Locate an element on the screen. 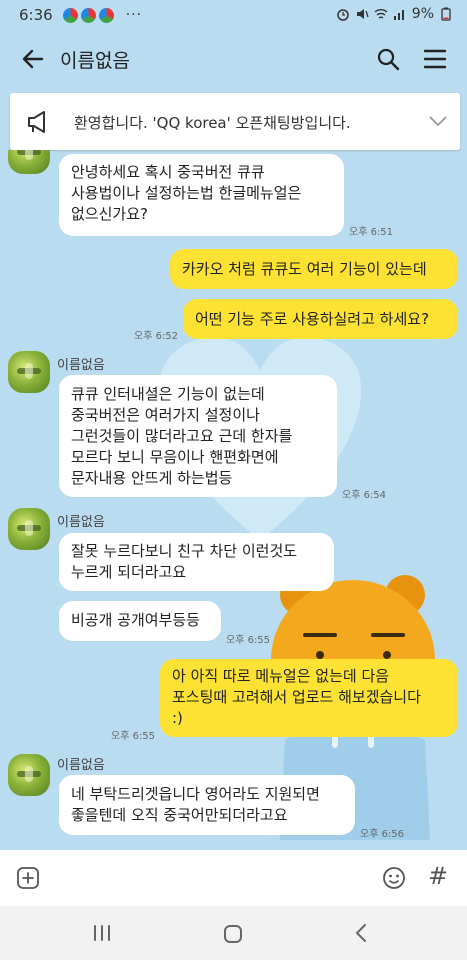 Image resolution: width=467 pixels, height=960 pixels. chat-title: 이름없음 is located at coordinates (95, 61).